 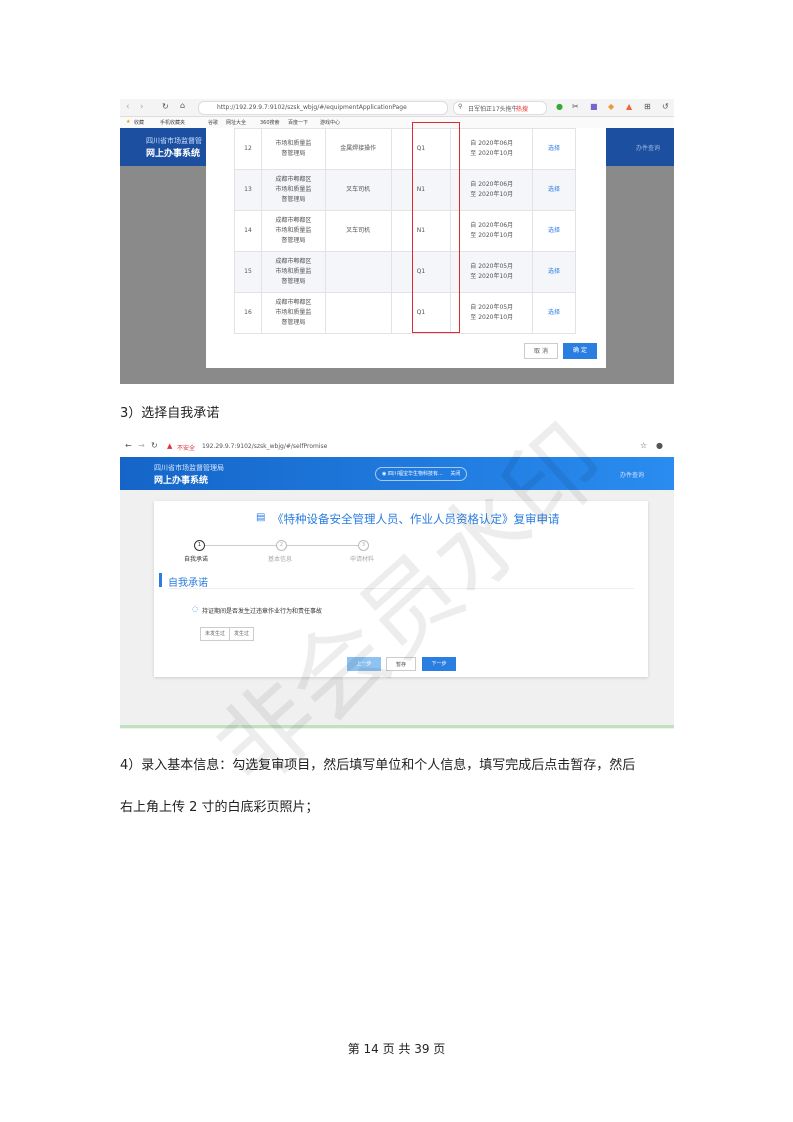 What do you see at coordinates (396, 1049) in the screenshot?
I see `page-footer: 第 14 页 共 39 页` at bounding box center [396, 1049].